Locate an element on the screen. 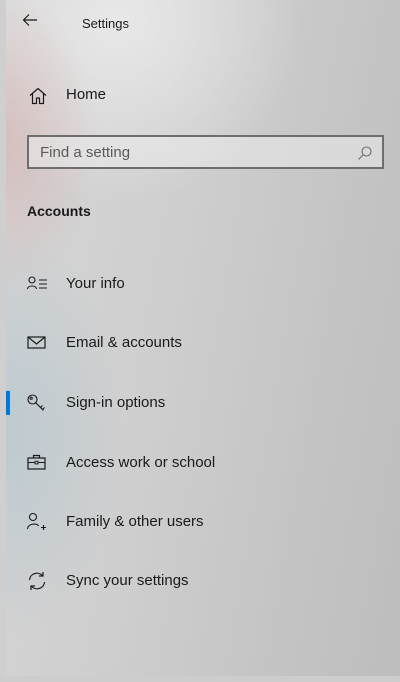 The height and width of the screenshot is (682, 400). nav-label-your-info: Your info is located at coordinates (95, 283).